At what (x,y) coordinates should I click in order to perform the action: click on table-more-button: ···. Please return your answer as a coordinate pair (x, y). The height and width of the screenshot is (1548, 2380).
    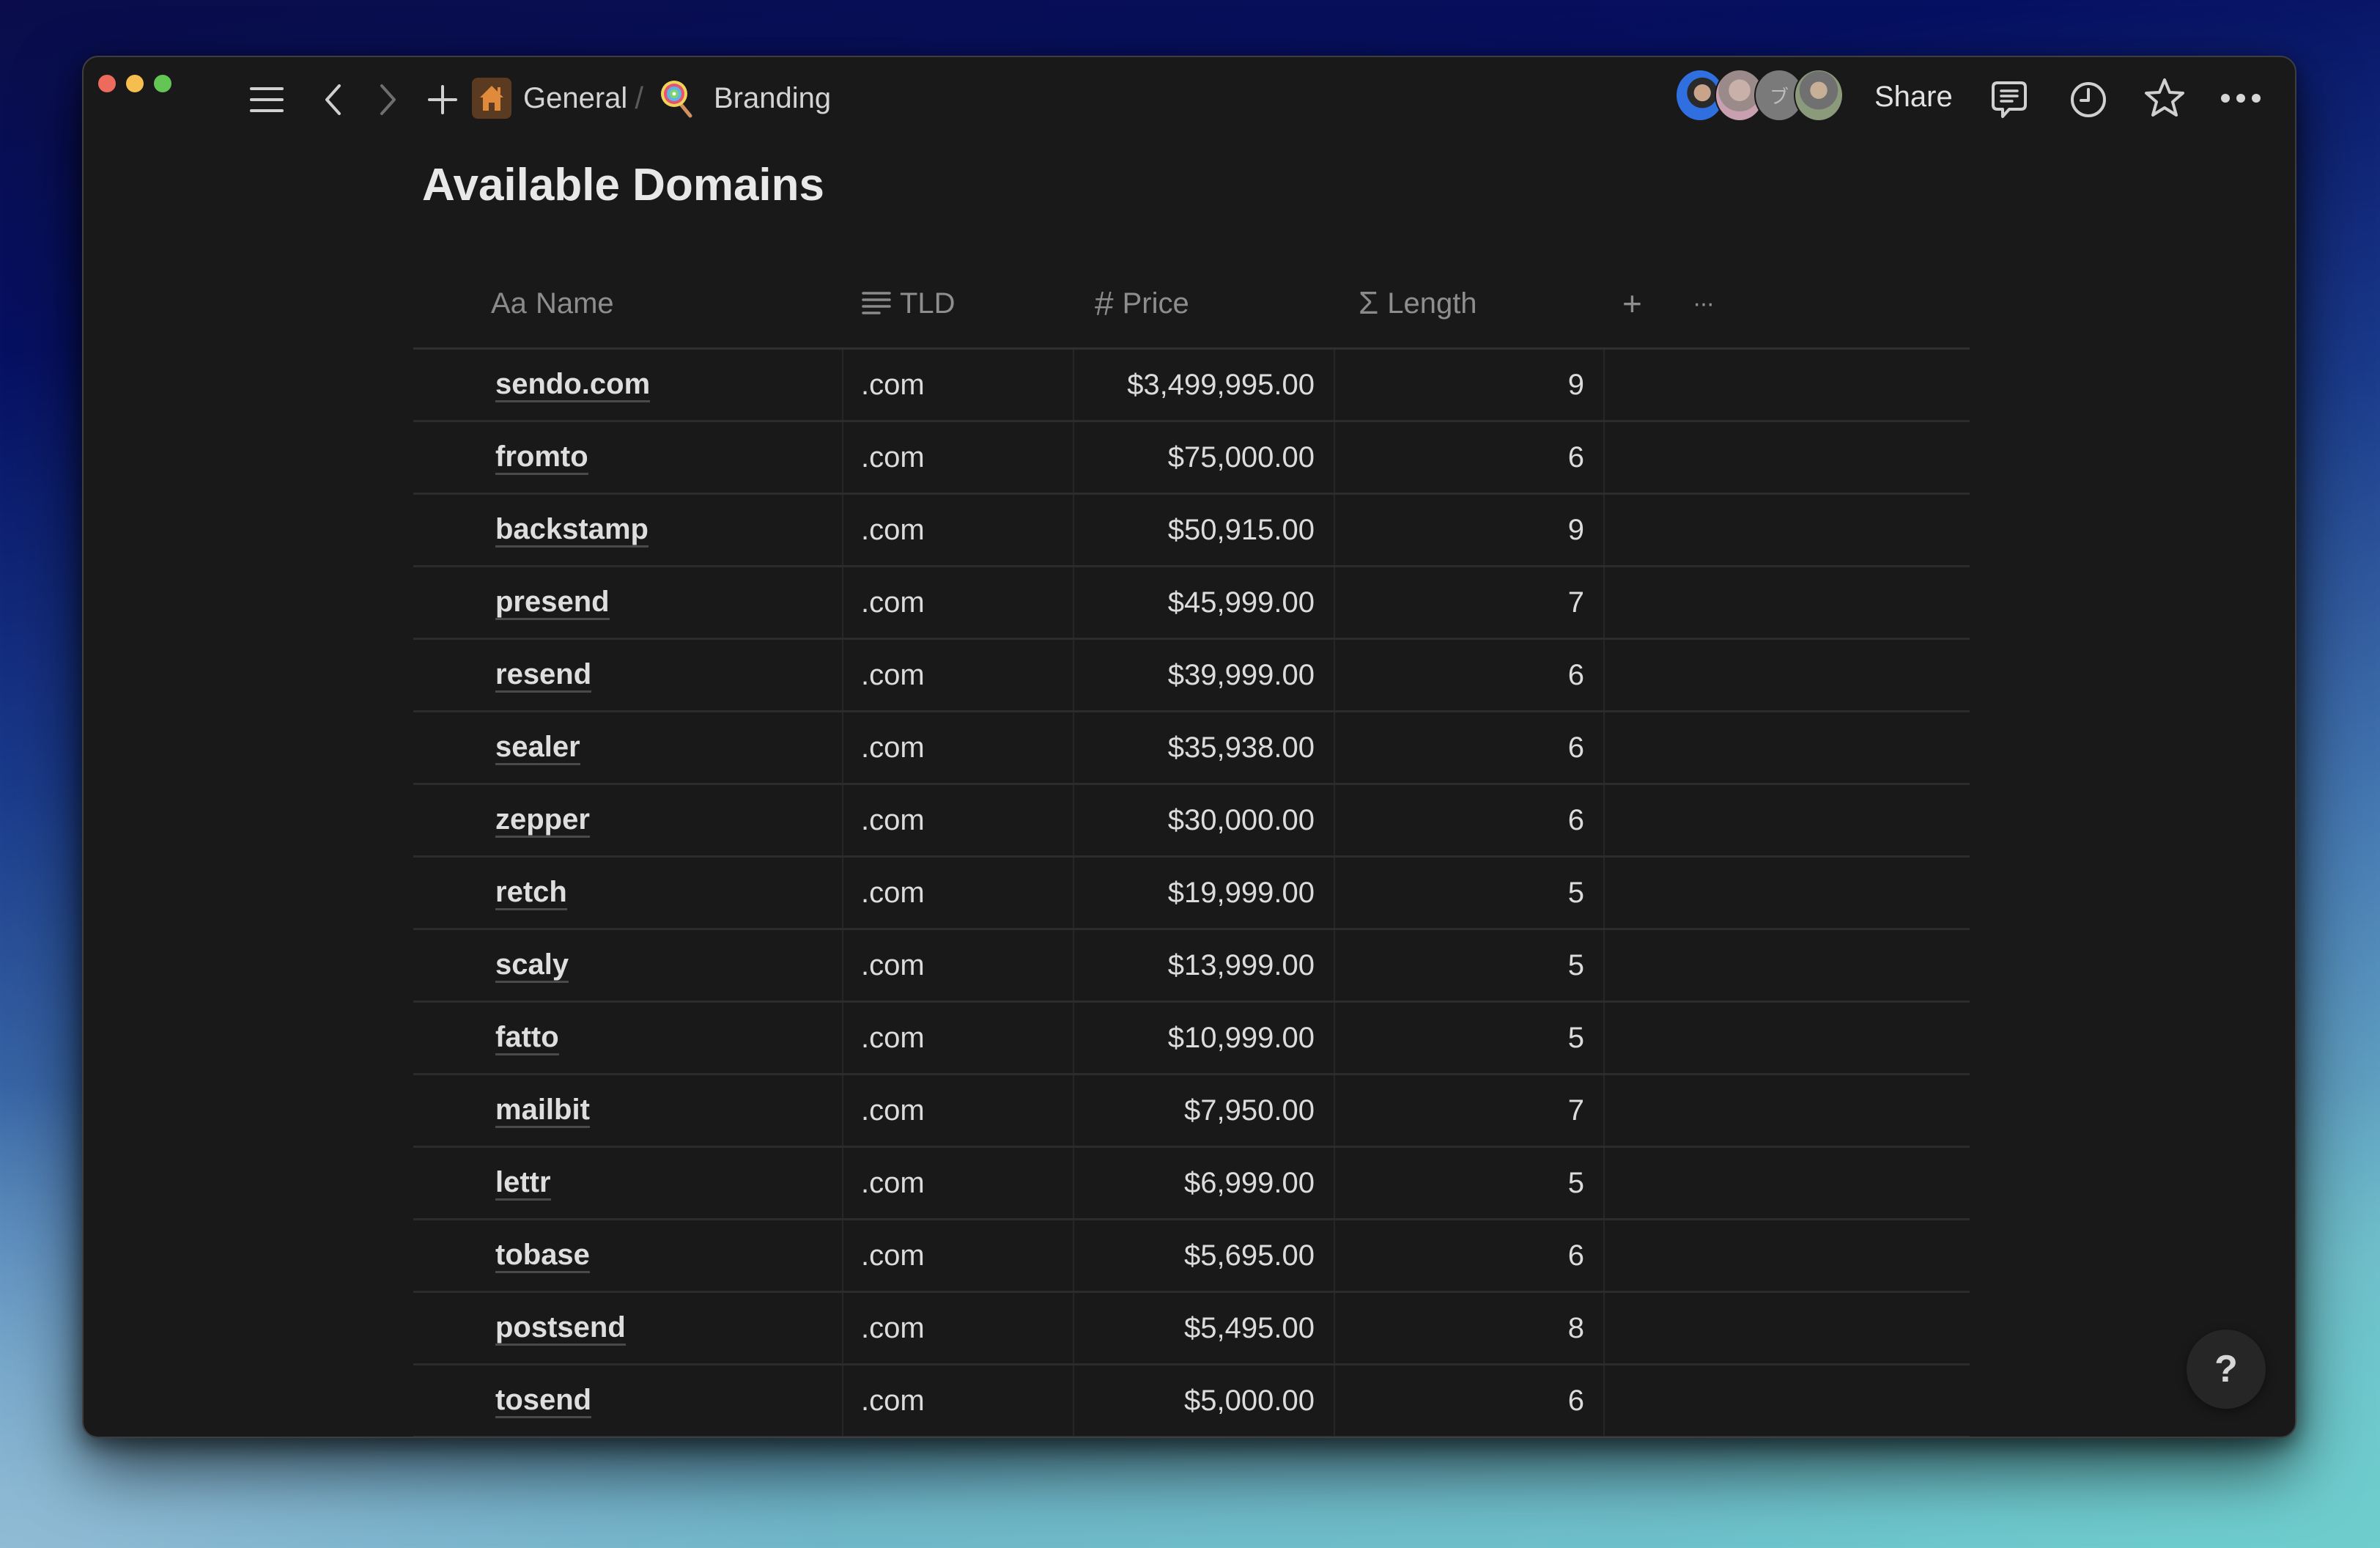
    Looking at the image, I should click on (1704, 303).